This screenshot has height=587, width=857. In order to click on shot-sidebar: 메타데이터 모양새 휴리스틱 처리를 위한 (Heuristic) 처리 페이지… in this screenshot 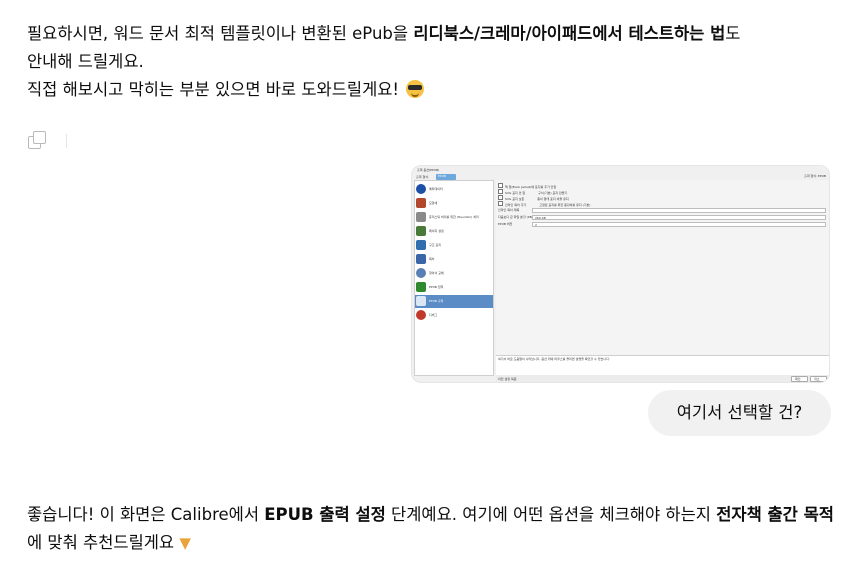, I will do `click(454, 278)`.